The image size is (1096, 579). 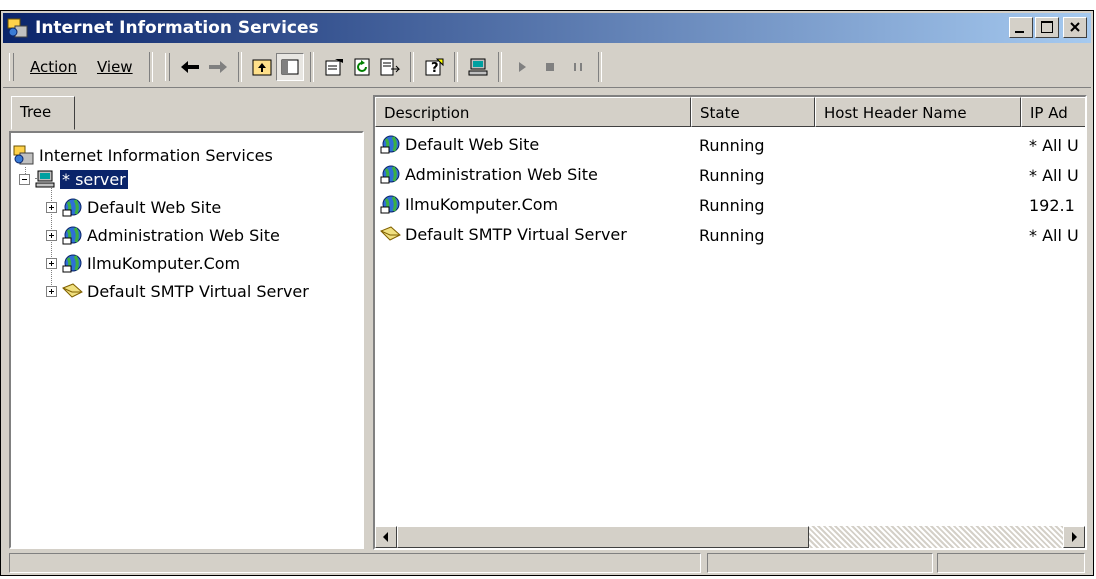 What do you see at coordinates (547, 28) in the screenshot?
I see `title-bar: Internet Information Services` at bounding box center [547, 28].